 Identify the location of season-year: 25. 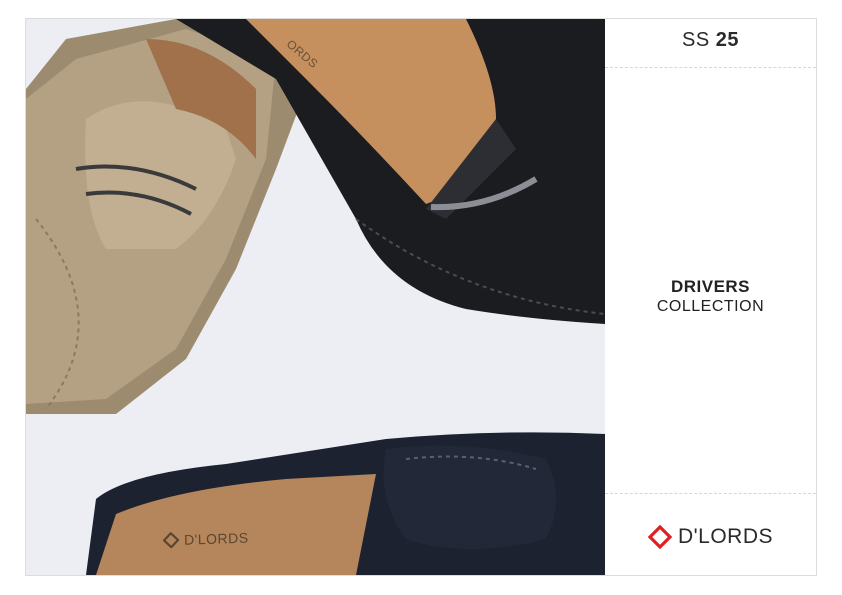
(727, 40).